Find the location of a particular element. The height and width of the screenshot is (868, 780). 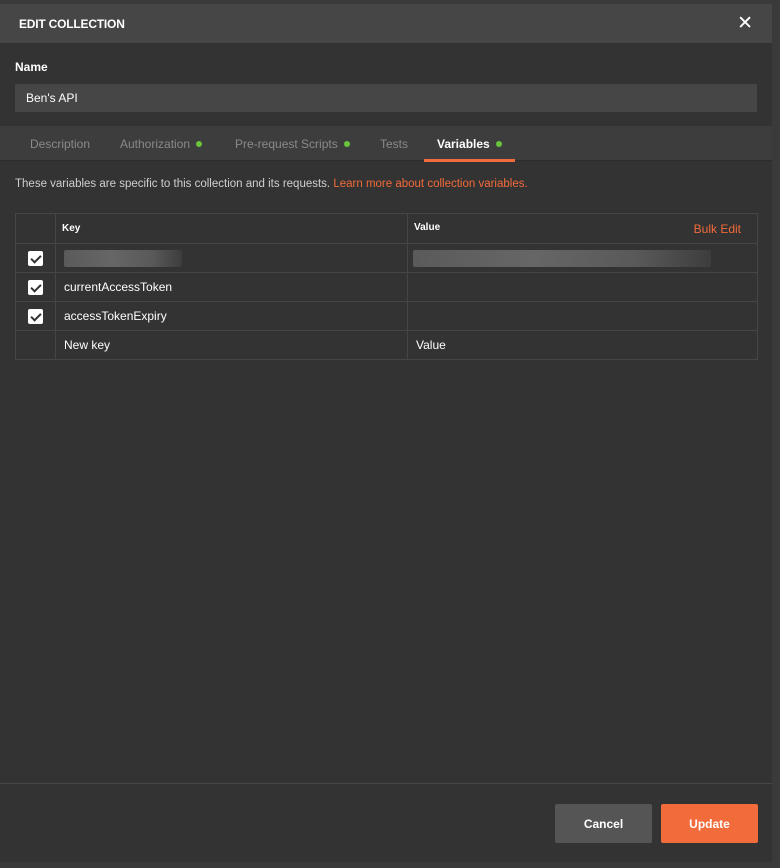

header-checkbox-cell is located at coordinates (35, 228).